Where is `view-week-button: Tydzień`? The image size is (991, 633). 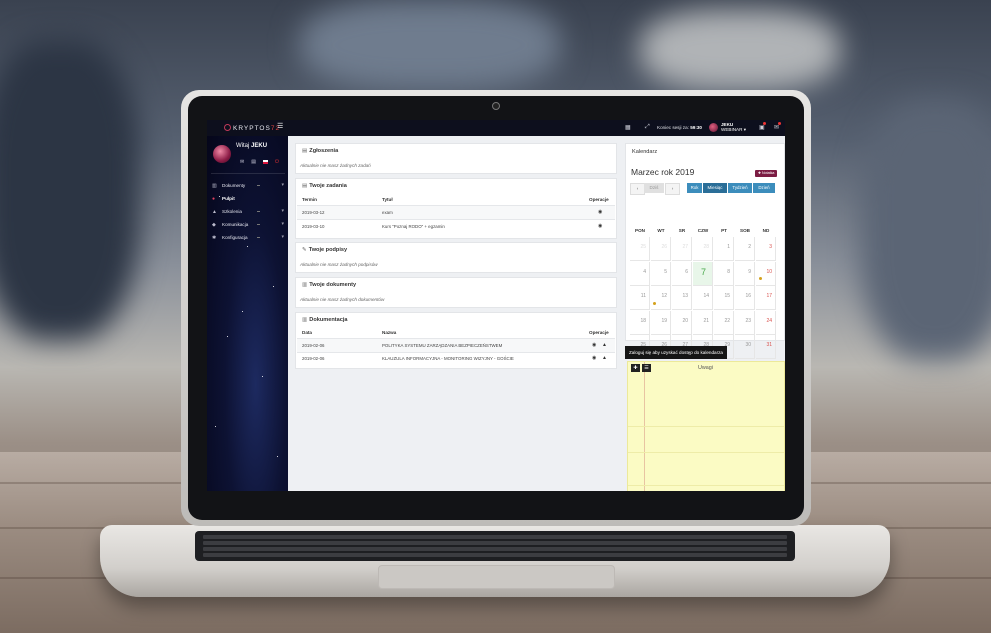 view-week-button: Tydzień is located at coordinates (740, 188).